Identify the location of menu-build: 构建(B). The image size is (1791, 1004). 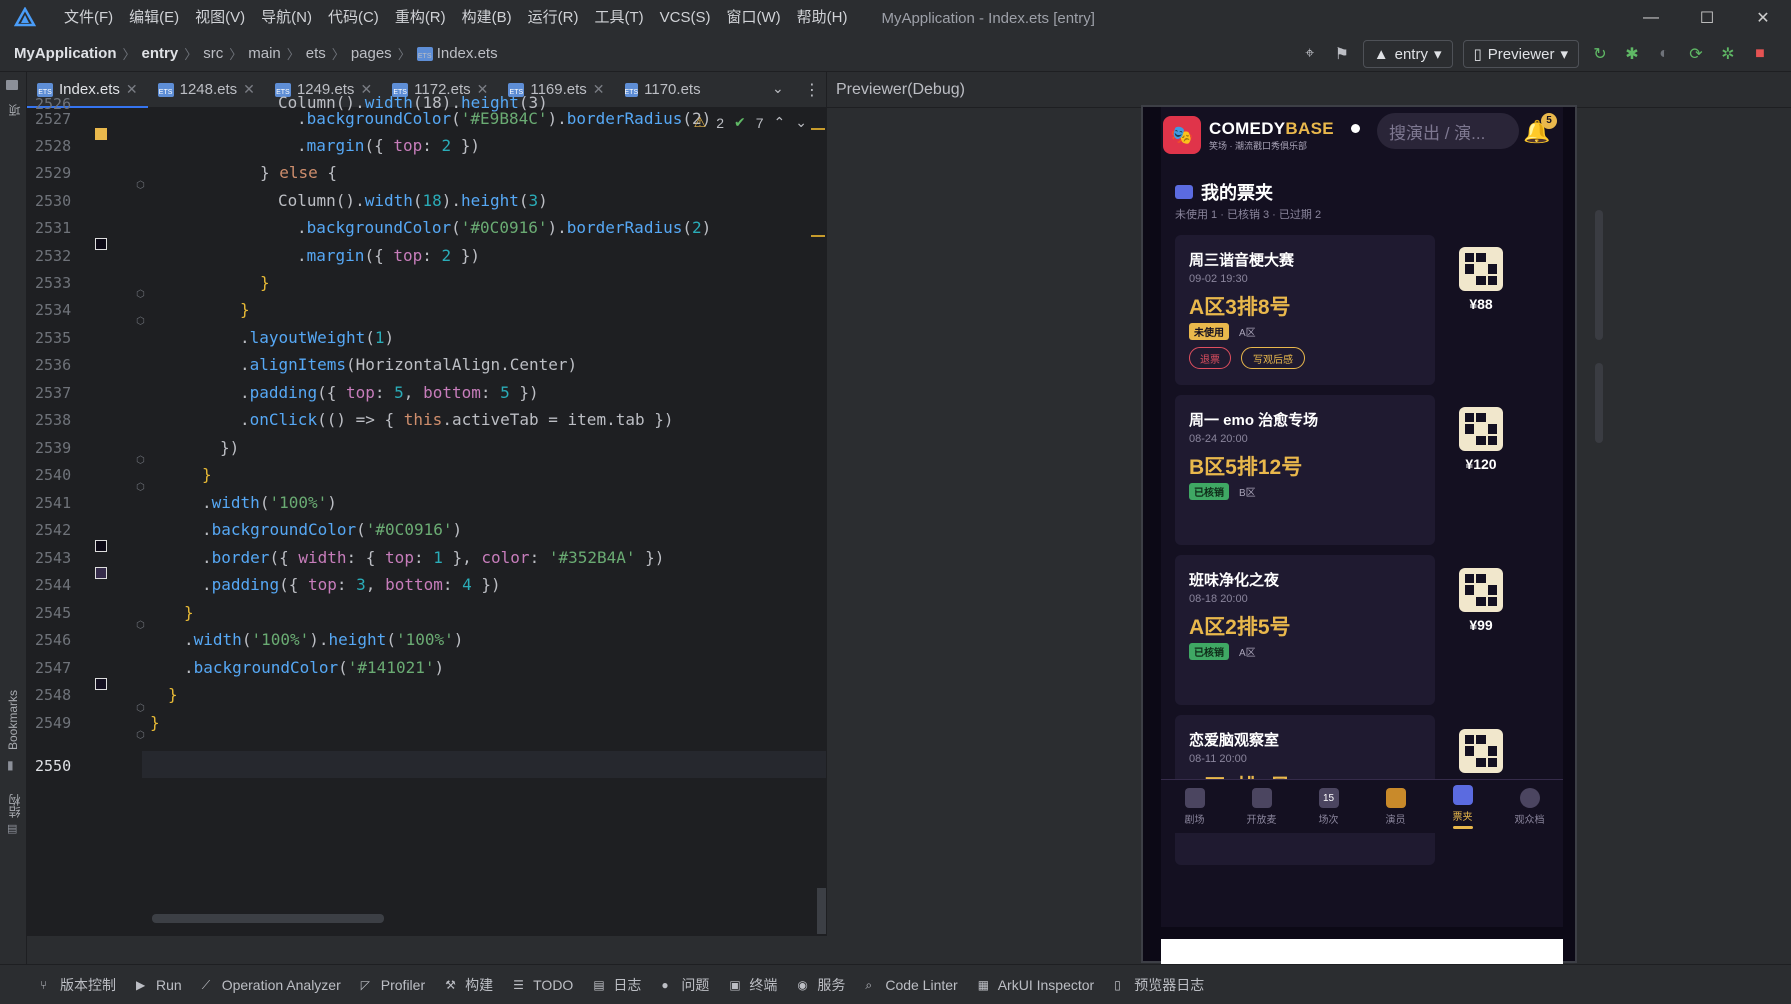
(487, 18).